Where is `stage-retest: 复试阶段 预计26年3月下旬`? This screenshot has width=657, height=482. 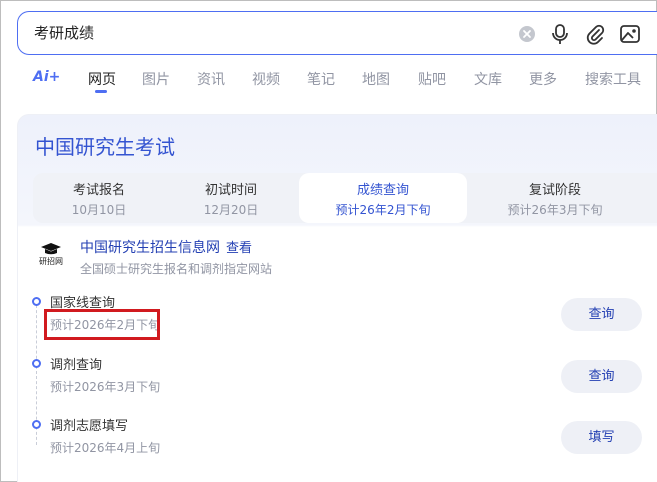
stage-retest: 复试阶段 预计26年3月下旬 is located at coordinates (555, 198).